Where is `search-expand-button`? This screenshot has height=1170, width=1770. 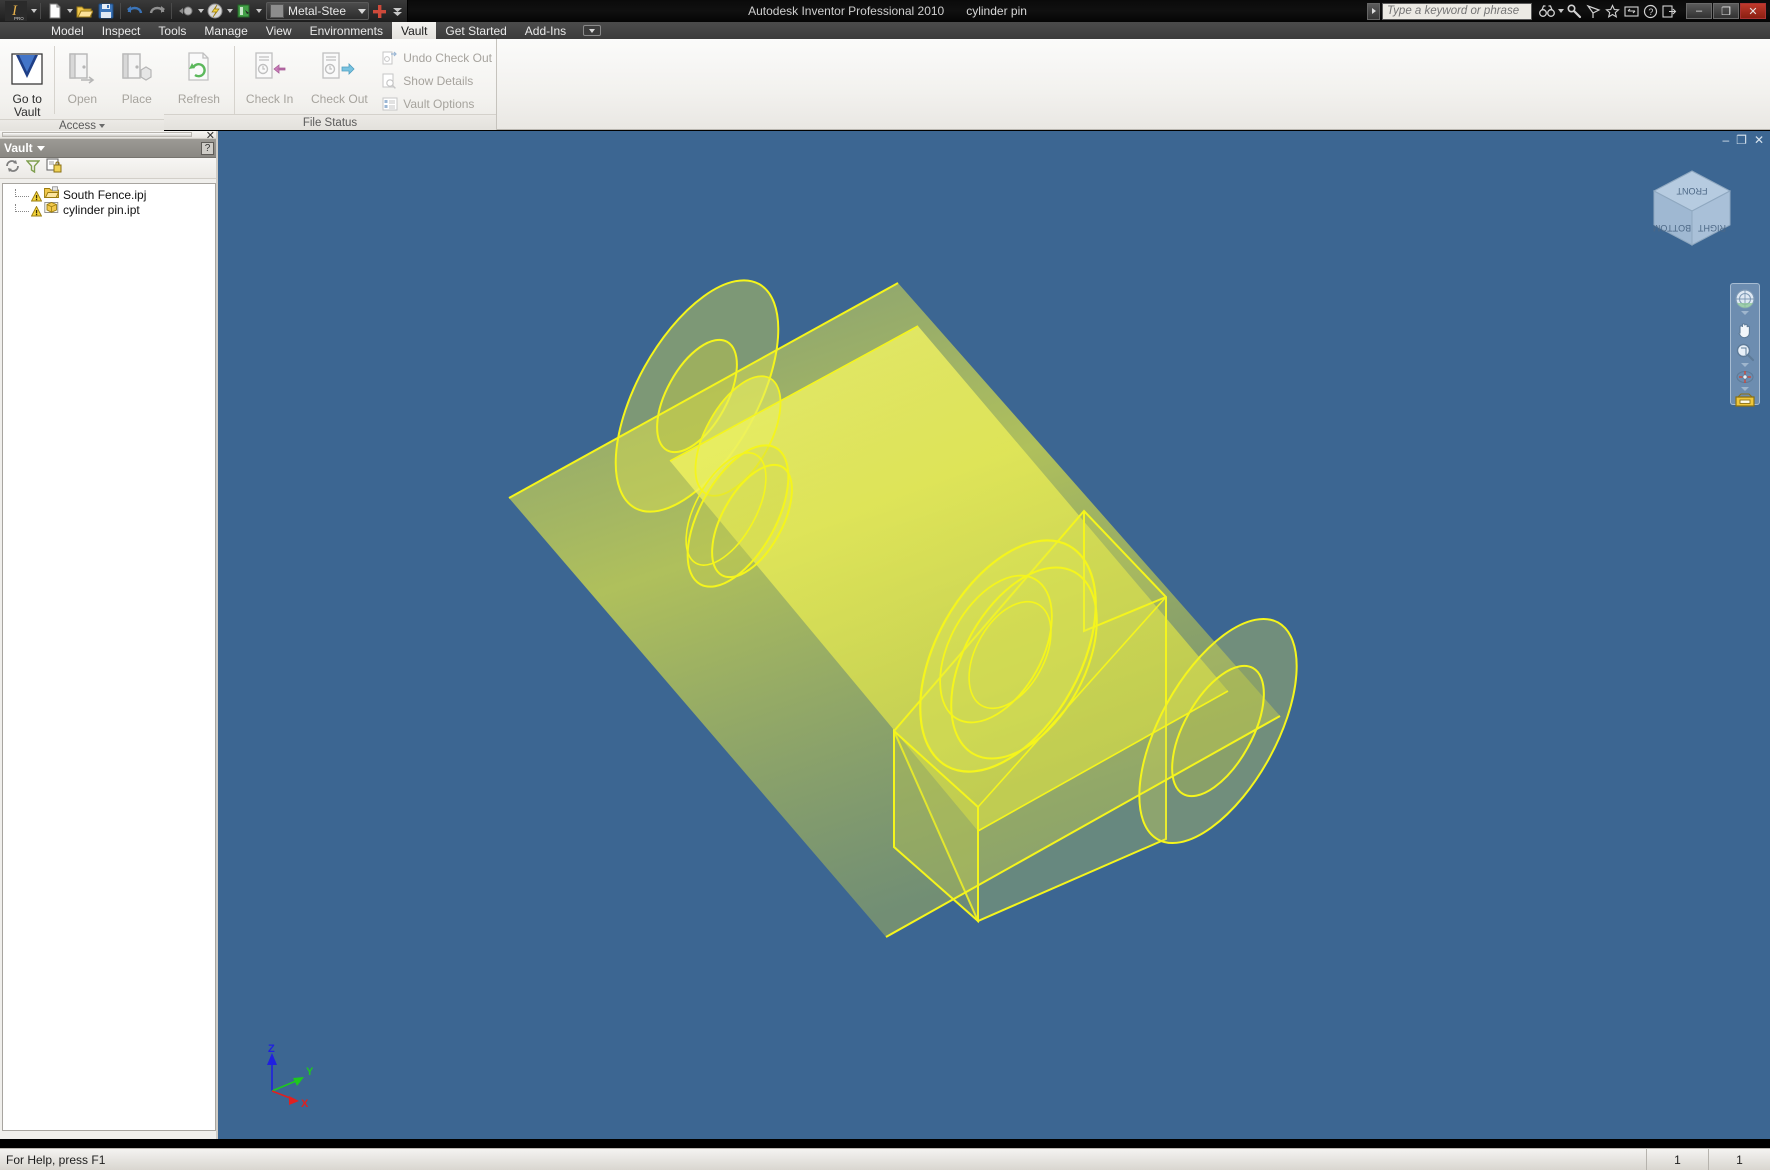
search-expand-button is located at coordinates (1373, 11).